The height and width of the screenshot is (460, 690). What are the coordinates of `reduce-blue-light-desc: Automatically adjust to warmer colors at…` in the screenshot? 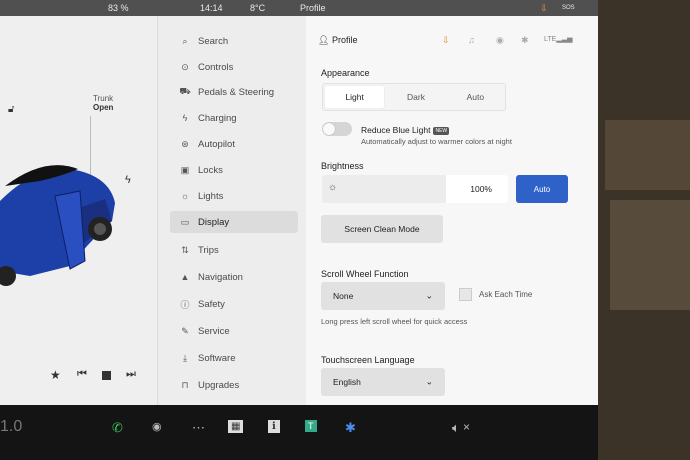 It's located at (436, 141).